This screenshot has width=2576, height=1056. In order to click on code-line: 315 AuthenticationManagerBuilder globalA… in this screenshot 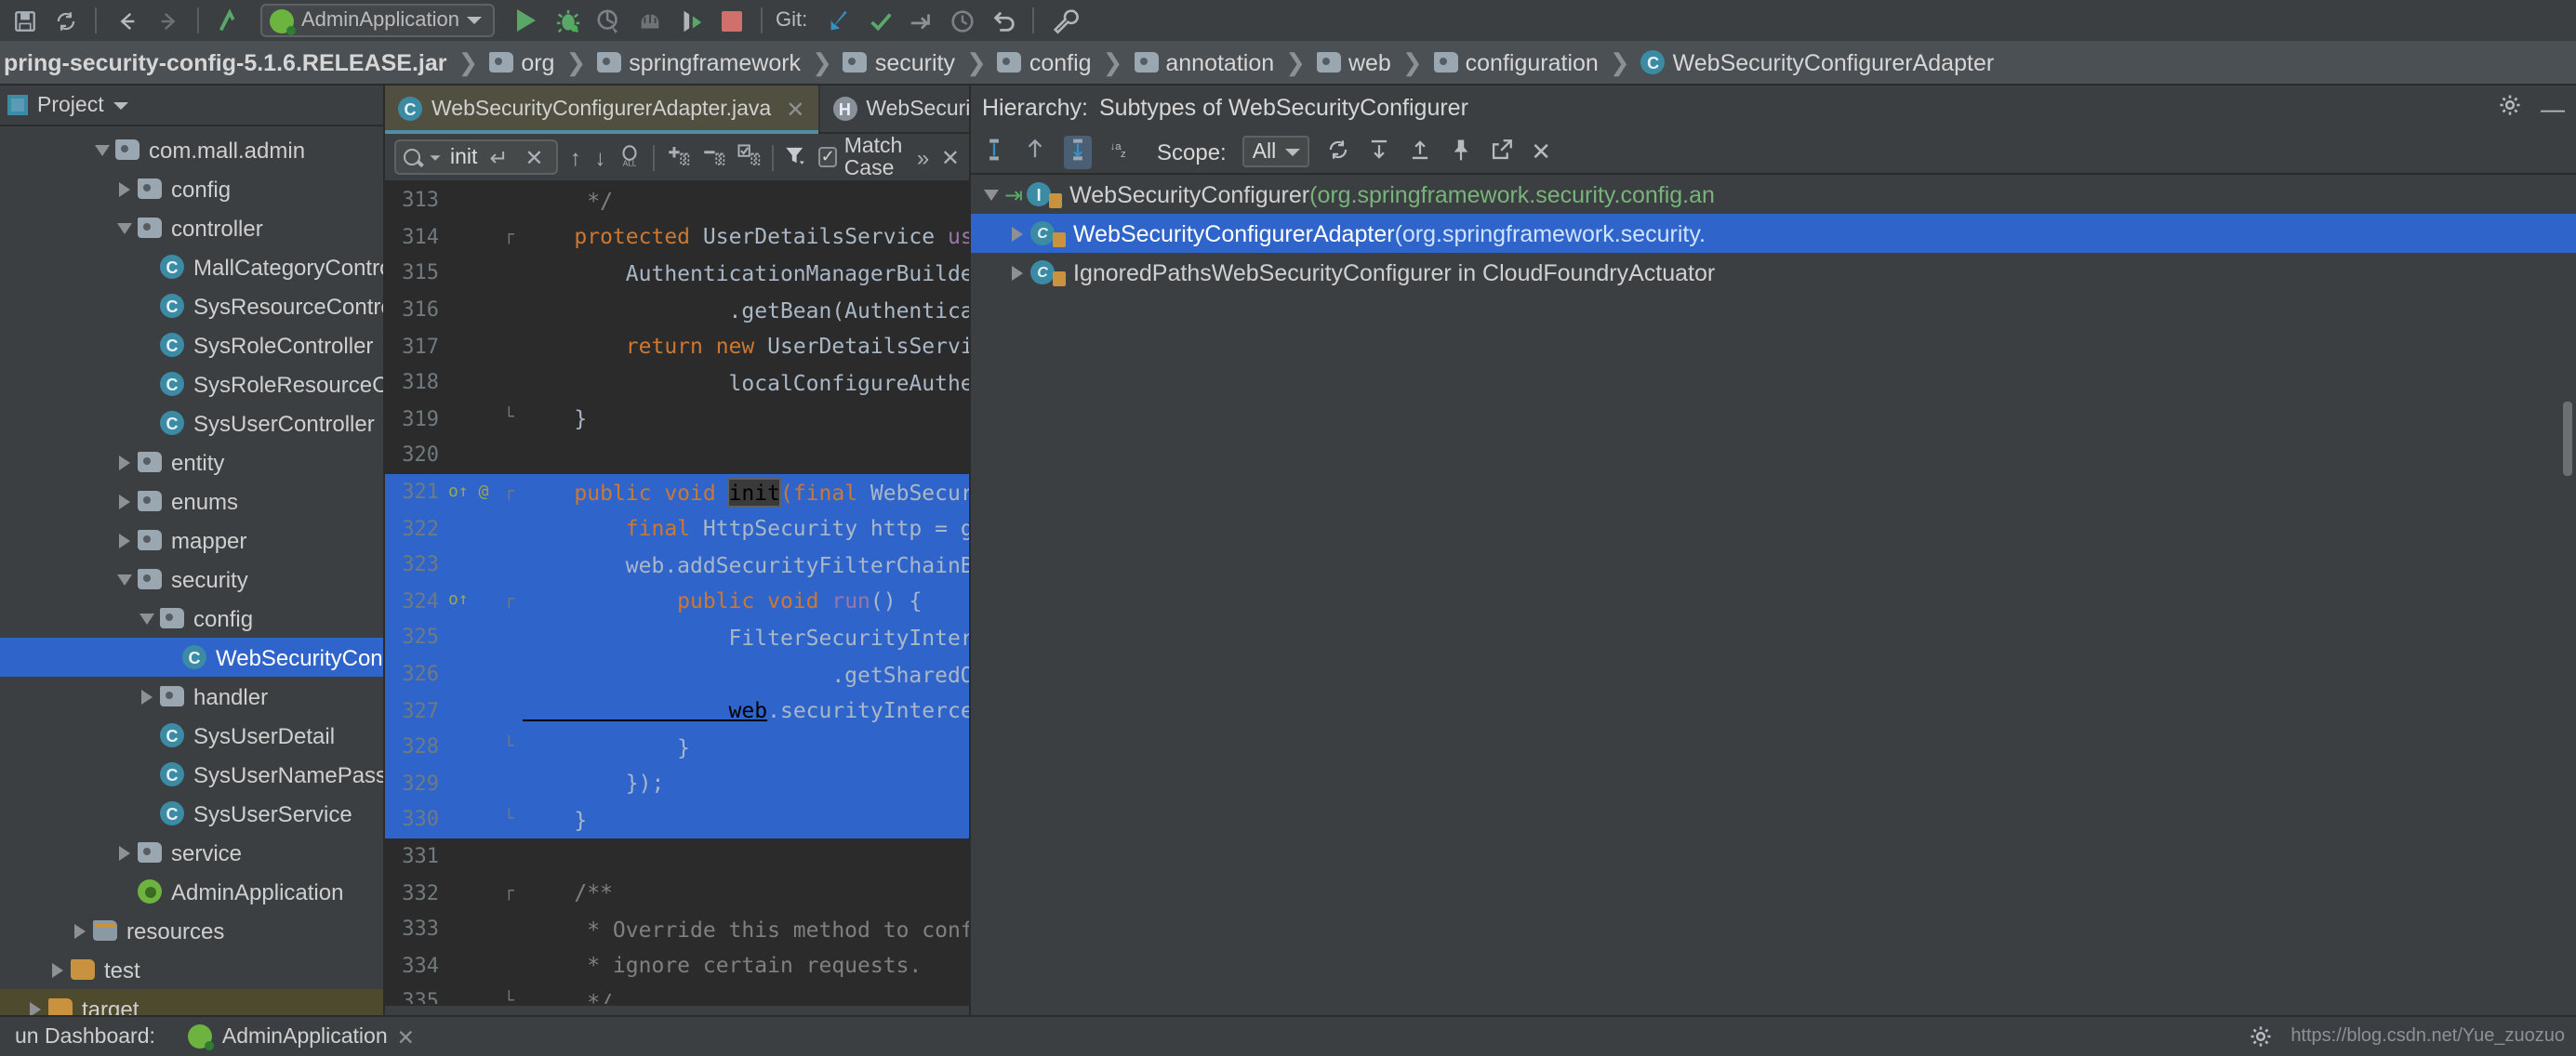, I will do `click(677, 273)`.